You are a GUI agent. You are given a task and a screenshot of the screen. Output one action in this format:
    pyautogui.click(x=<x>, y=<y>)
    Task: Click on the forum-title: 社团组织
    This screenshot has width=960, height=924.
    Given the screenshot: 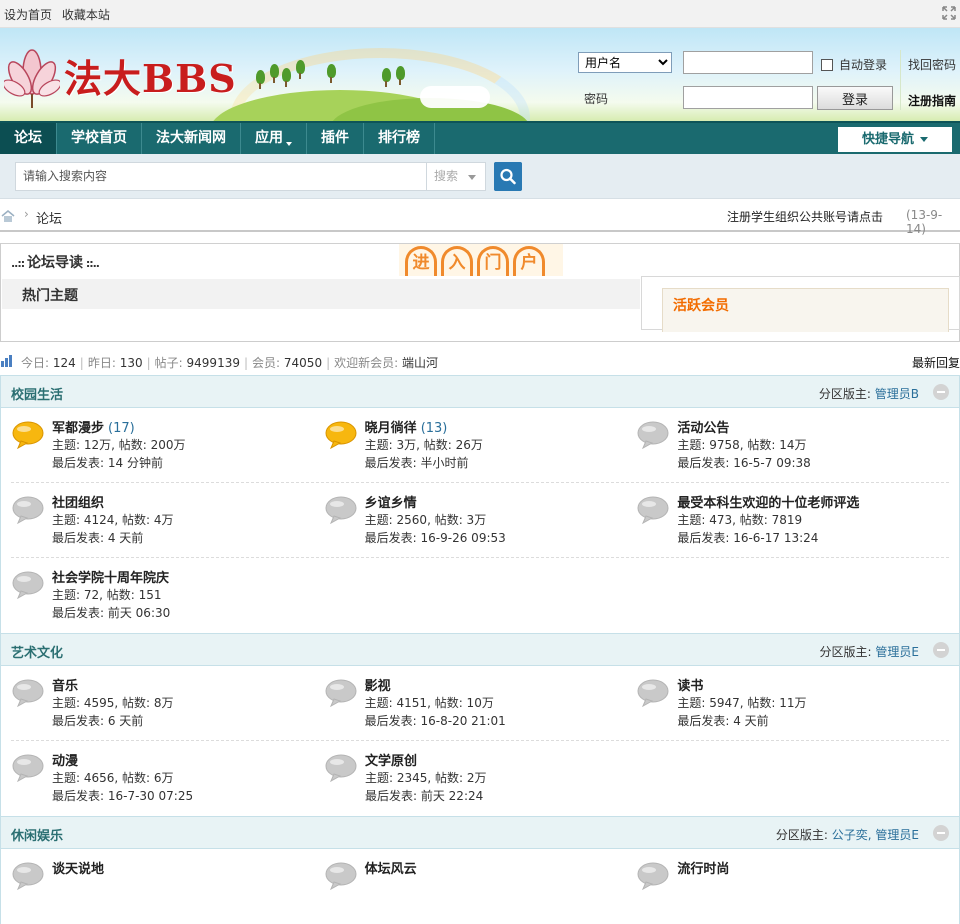 What is the action you would take?
    pyautogui.click(x=78, y=503)
    